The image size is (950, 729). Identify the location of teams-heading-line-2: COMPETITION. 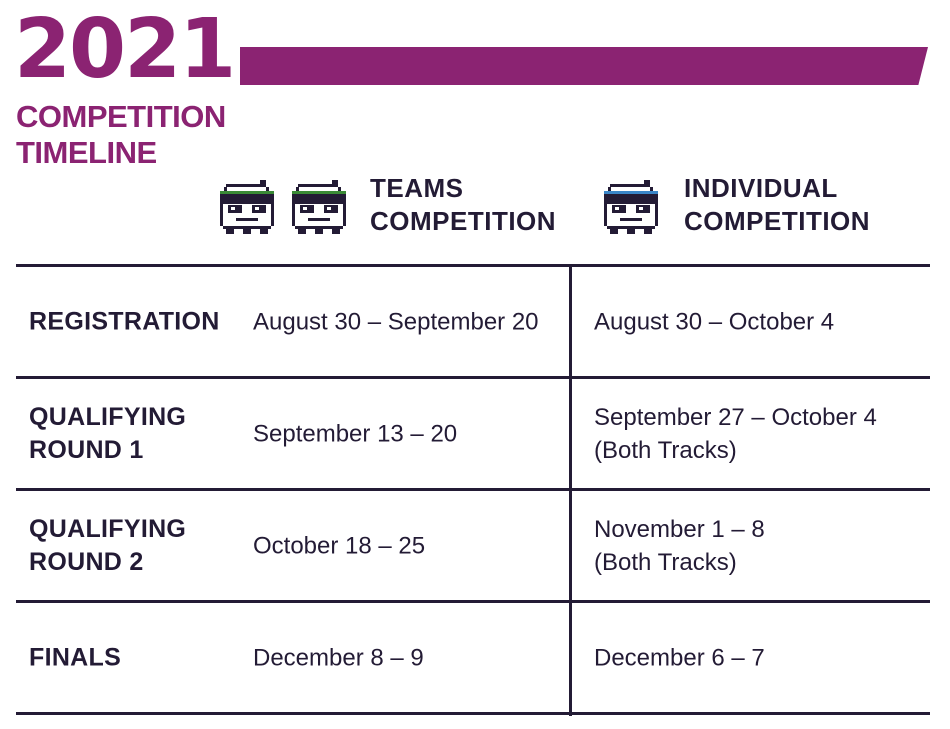
(463, 221).